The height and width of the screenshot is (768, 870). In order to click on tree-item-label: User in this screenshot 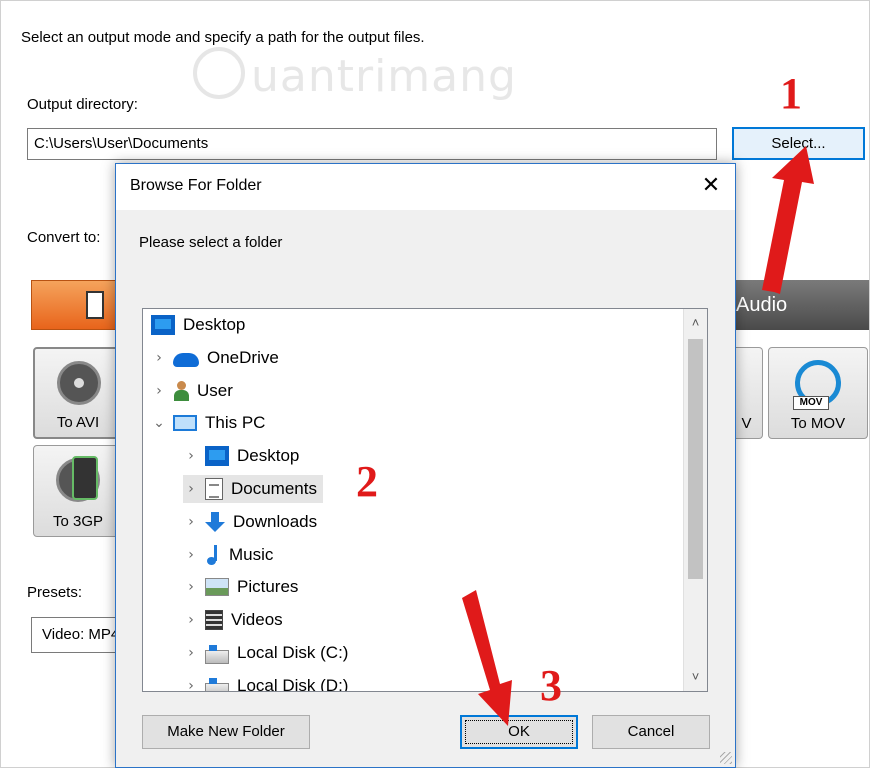, I will do `click(215, 390)`.